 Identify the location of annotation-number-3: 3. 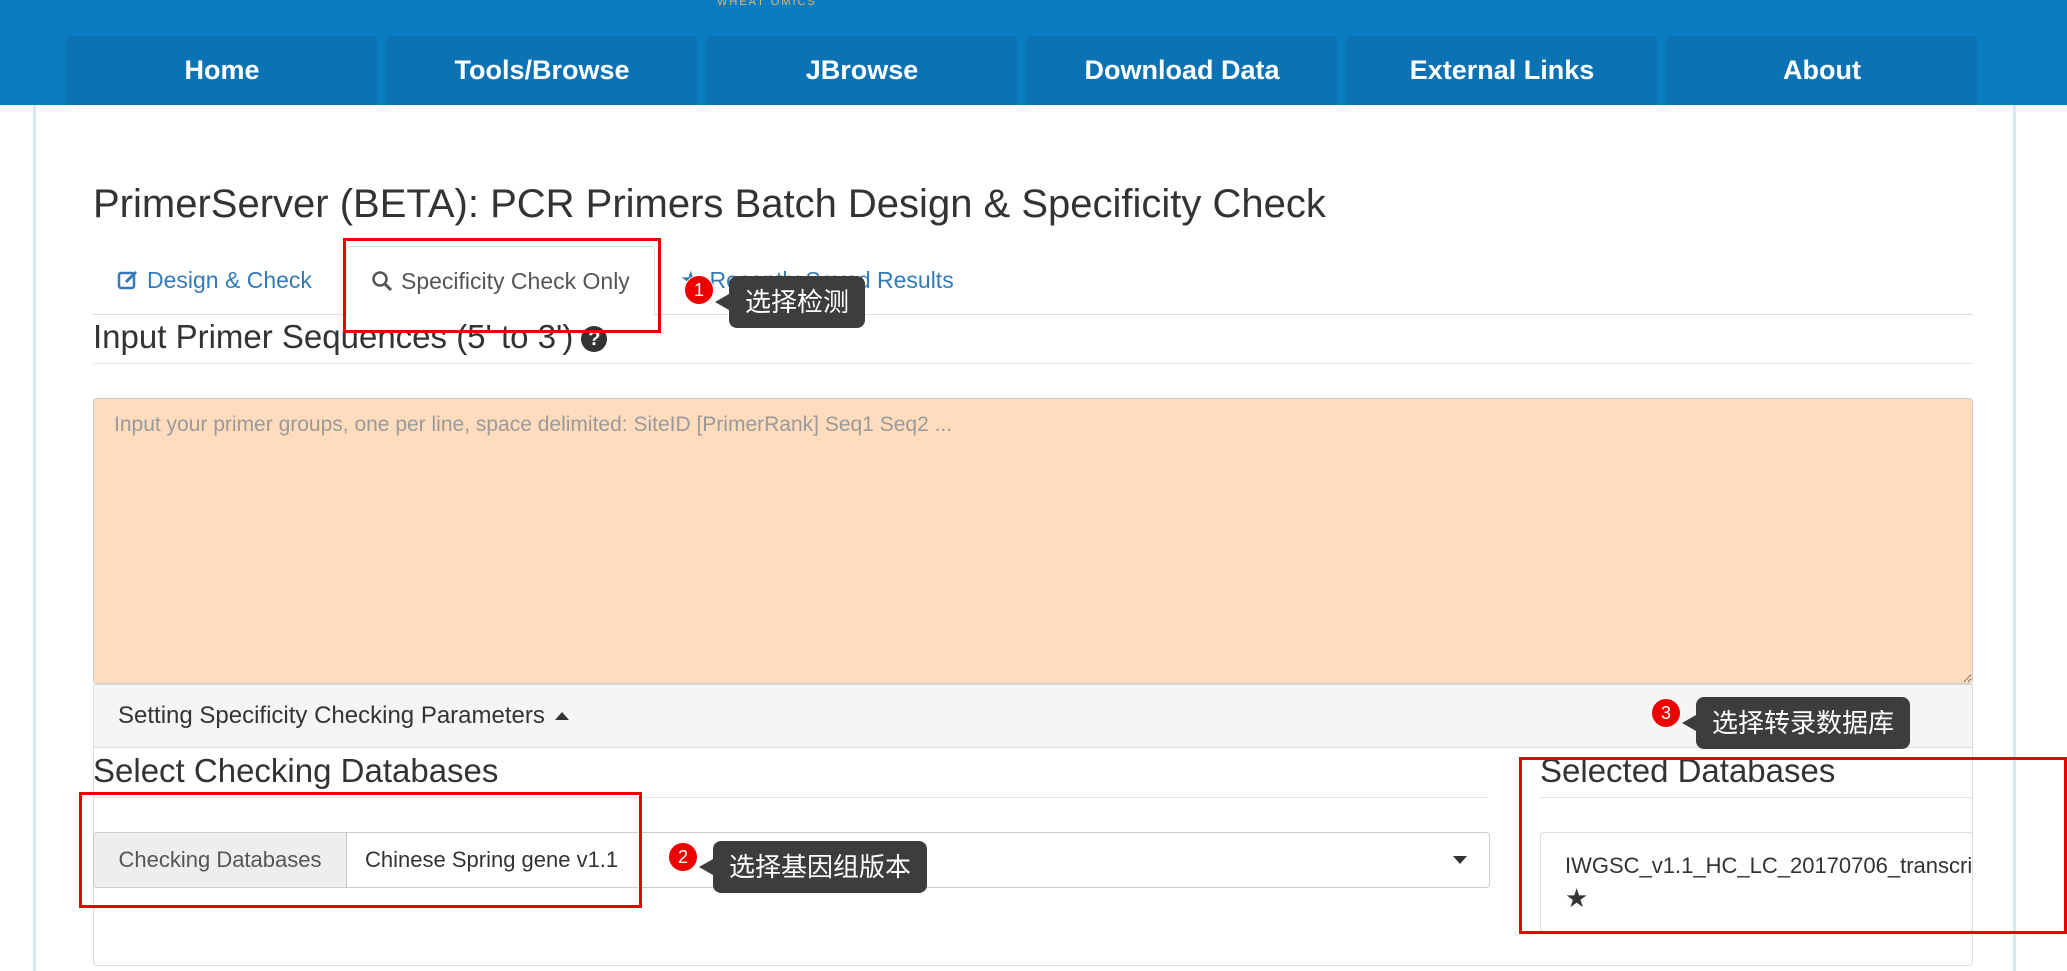
(1666, 713).